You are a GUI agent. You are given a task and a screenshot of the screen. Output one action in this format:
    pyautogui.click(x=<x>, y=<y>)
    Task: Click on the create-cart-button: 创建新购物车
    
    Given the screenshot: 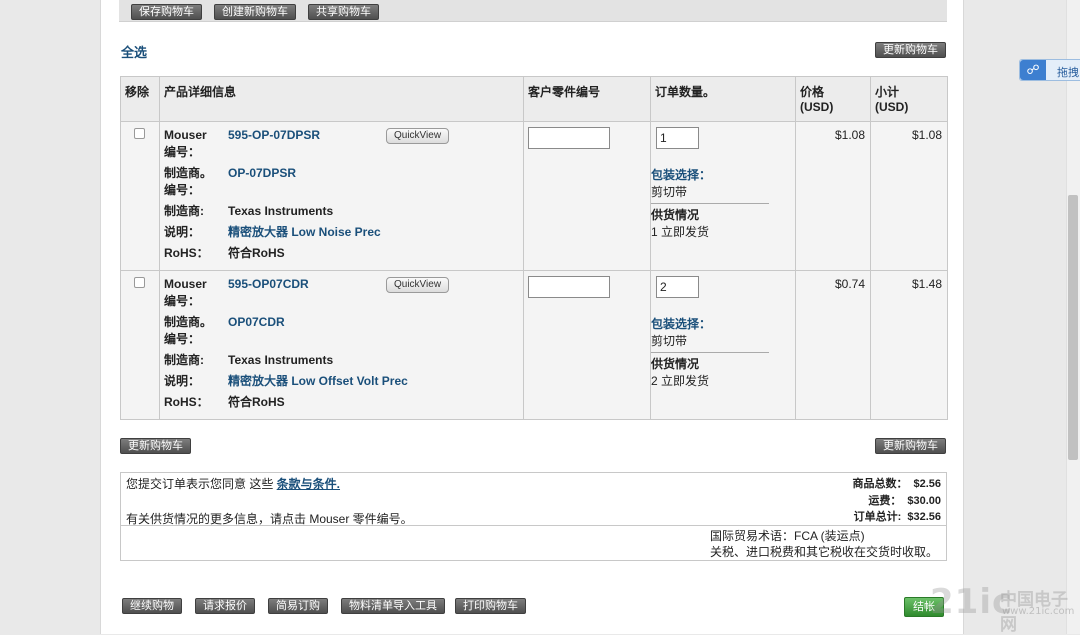 What is the action you would take?
    pyautogui.click(x=255, y=12)
    